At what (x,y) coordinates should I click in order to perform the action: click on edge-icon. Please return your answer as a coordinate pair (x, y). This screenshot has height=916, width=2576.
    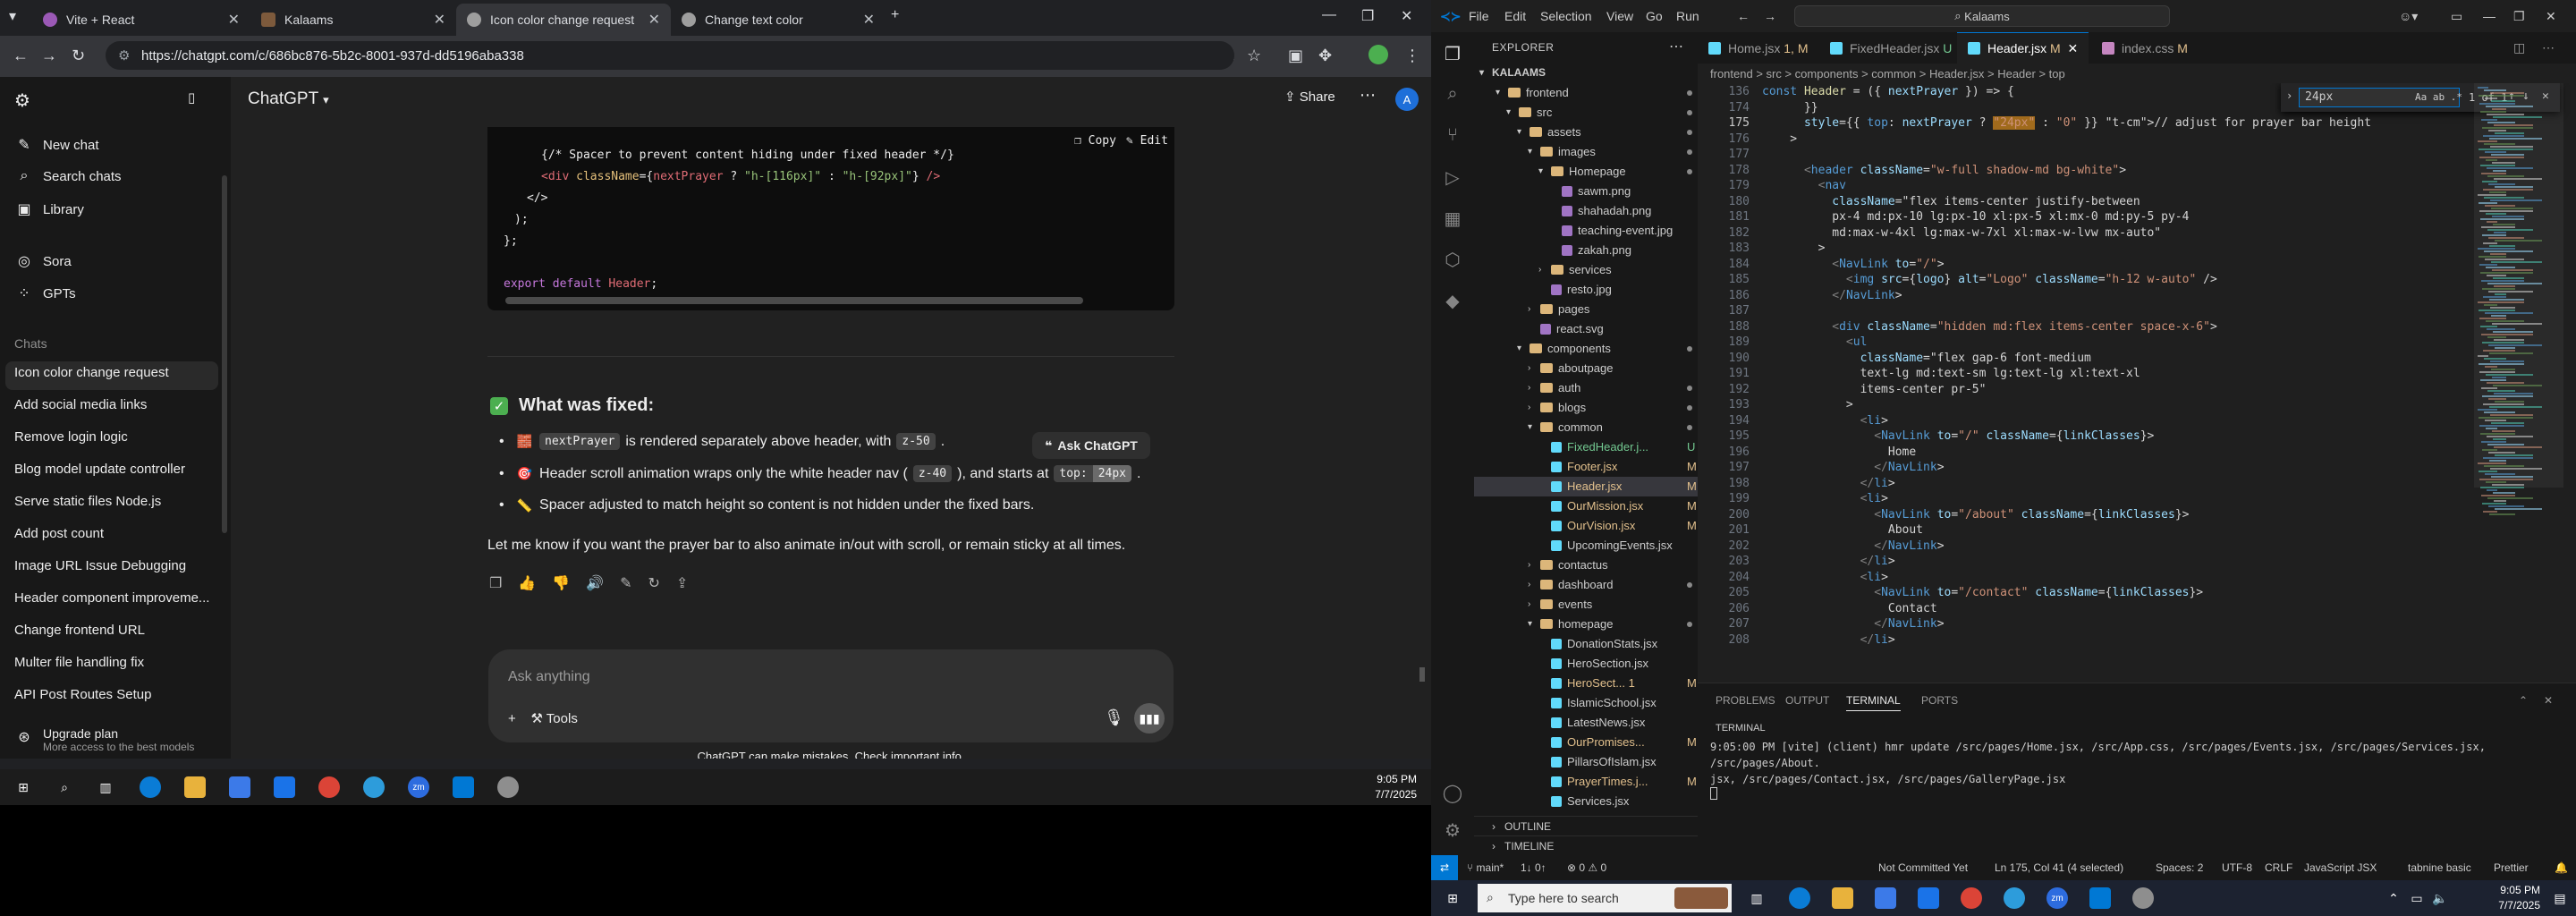
    Looking at the image, I should click on (1799, 898).